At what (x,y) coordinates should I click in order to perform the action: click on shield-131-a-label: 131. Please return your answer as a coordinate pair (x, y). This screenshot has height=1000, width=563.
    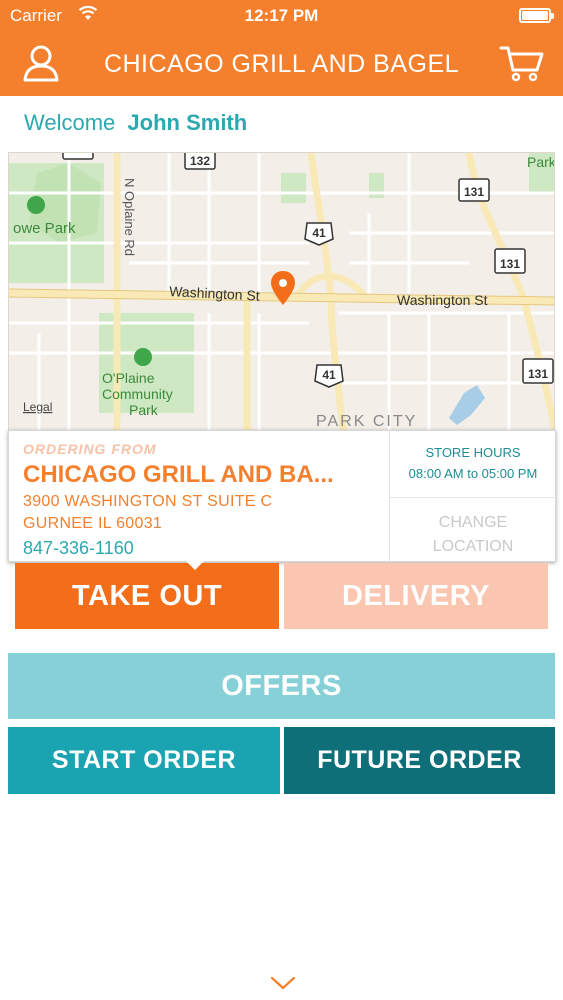
    Looking at the image, I should click on (474, 192).